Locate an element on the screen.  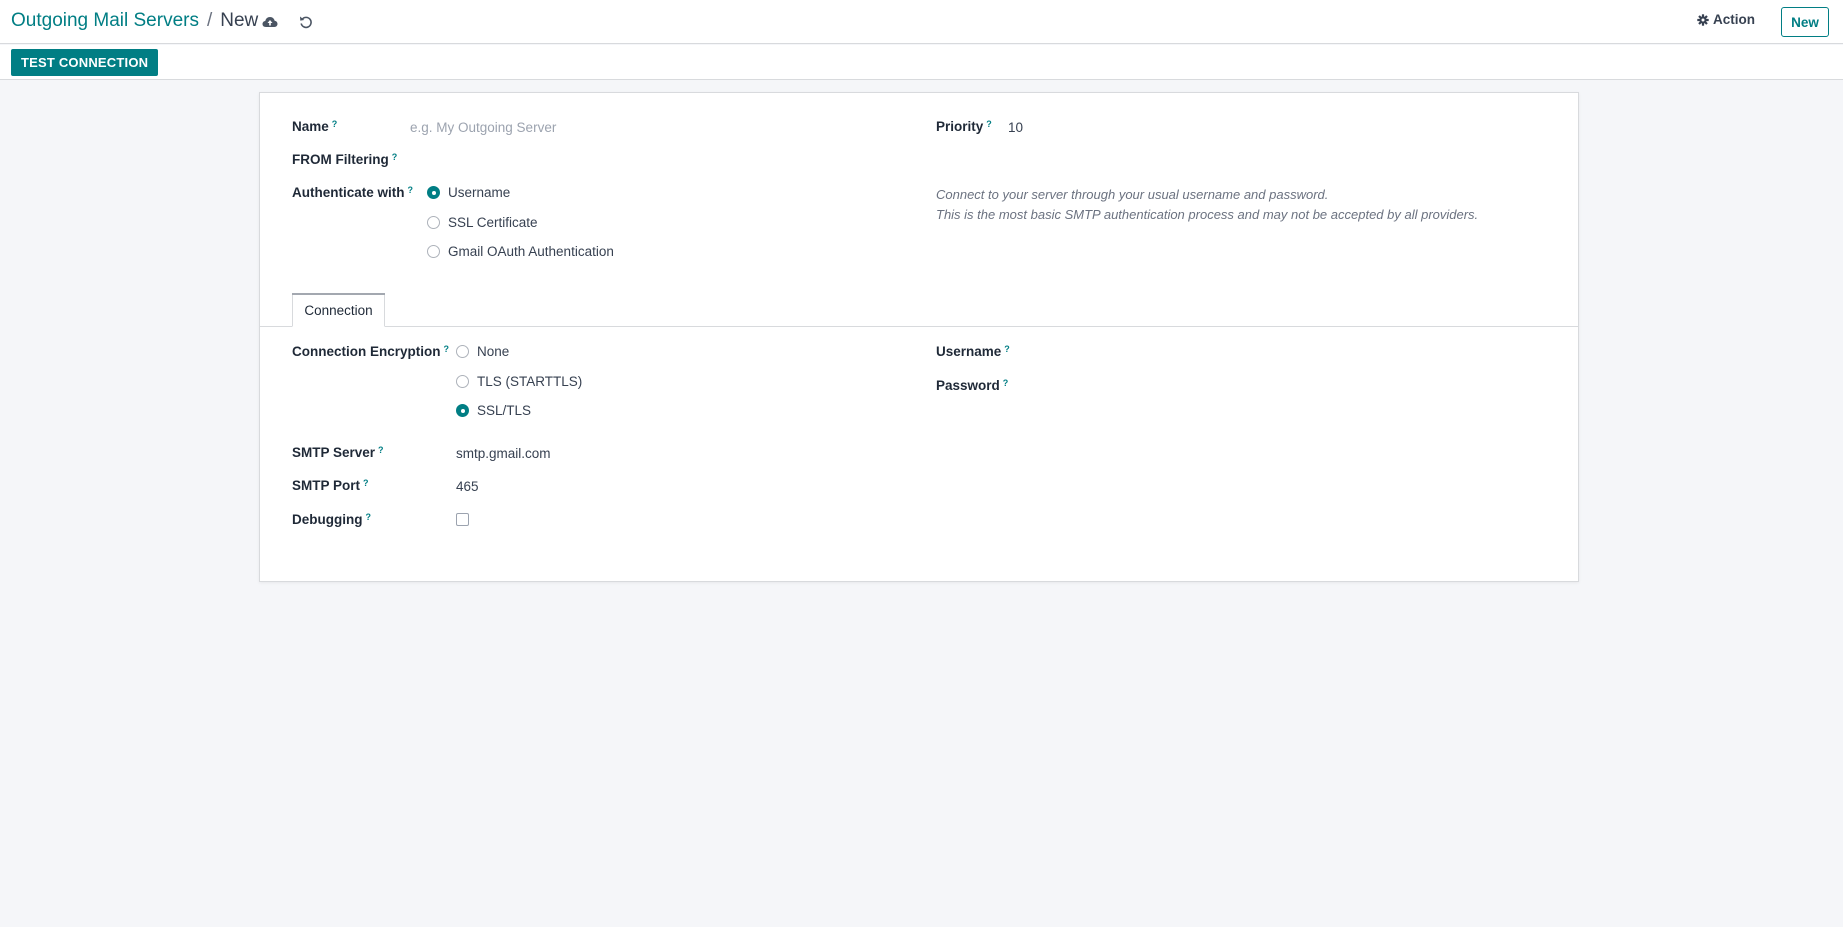
breadcrumb: Outgoing Mail Servers / New is located at coordinates (134, 21).